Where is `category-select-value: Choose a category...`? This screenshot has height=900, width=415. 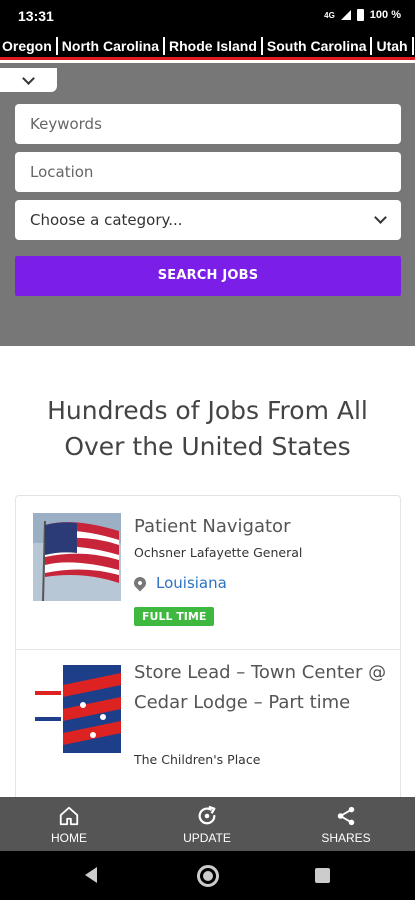
category-select-value: Choose a category... is located at coordinates (106, 220).